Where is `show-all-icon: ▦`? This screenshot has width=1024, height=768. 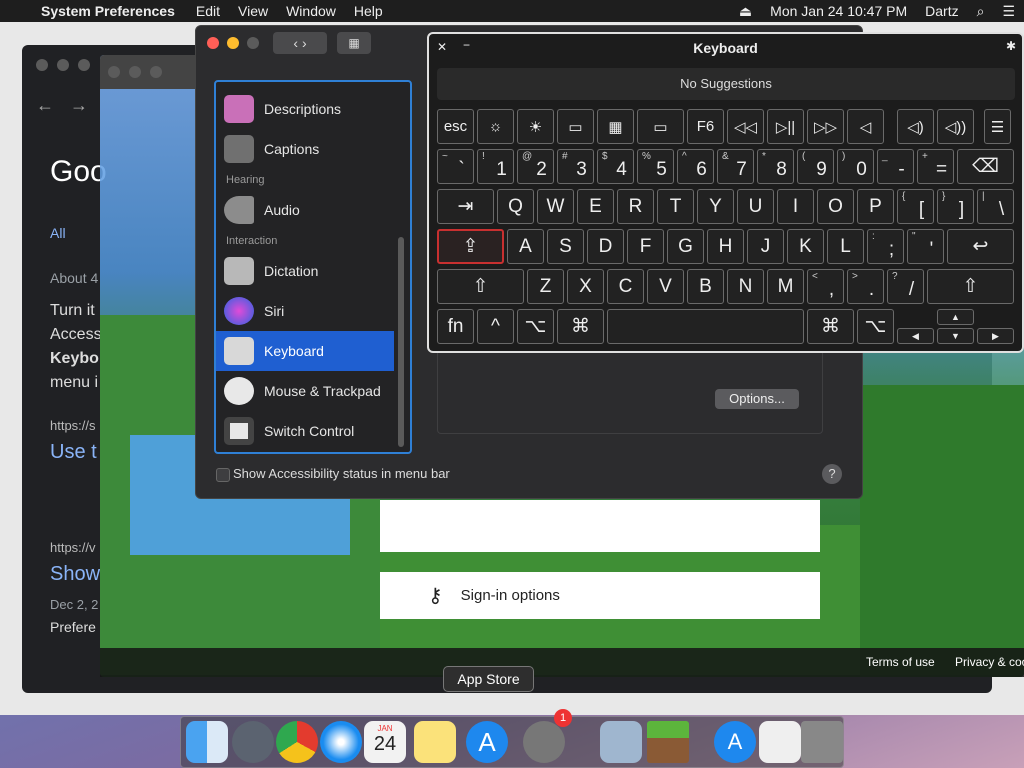 show-all-icon: ▦ is located at coordinates (354, 43).